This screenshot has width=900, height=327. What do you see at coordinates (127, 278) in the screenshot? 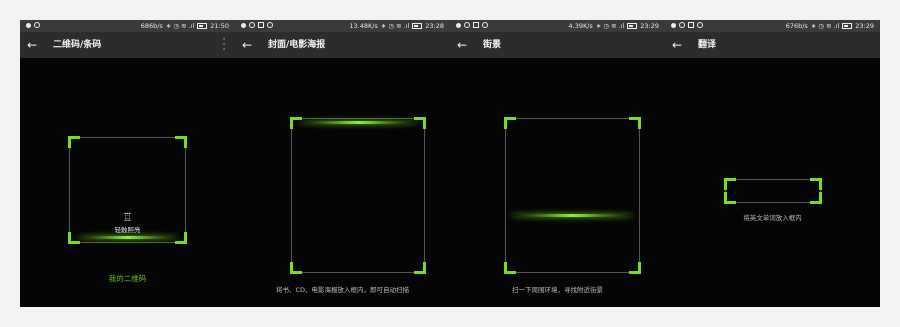
I see `my-qr-code-link: 我的二维码` at bounding box center [127, 278].